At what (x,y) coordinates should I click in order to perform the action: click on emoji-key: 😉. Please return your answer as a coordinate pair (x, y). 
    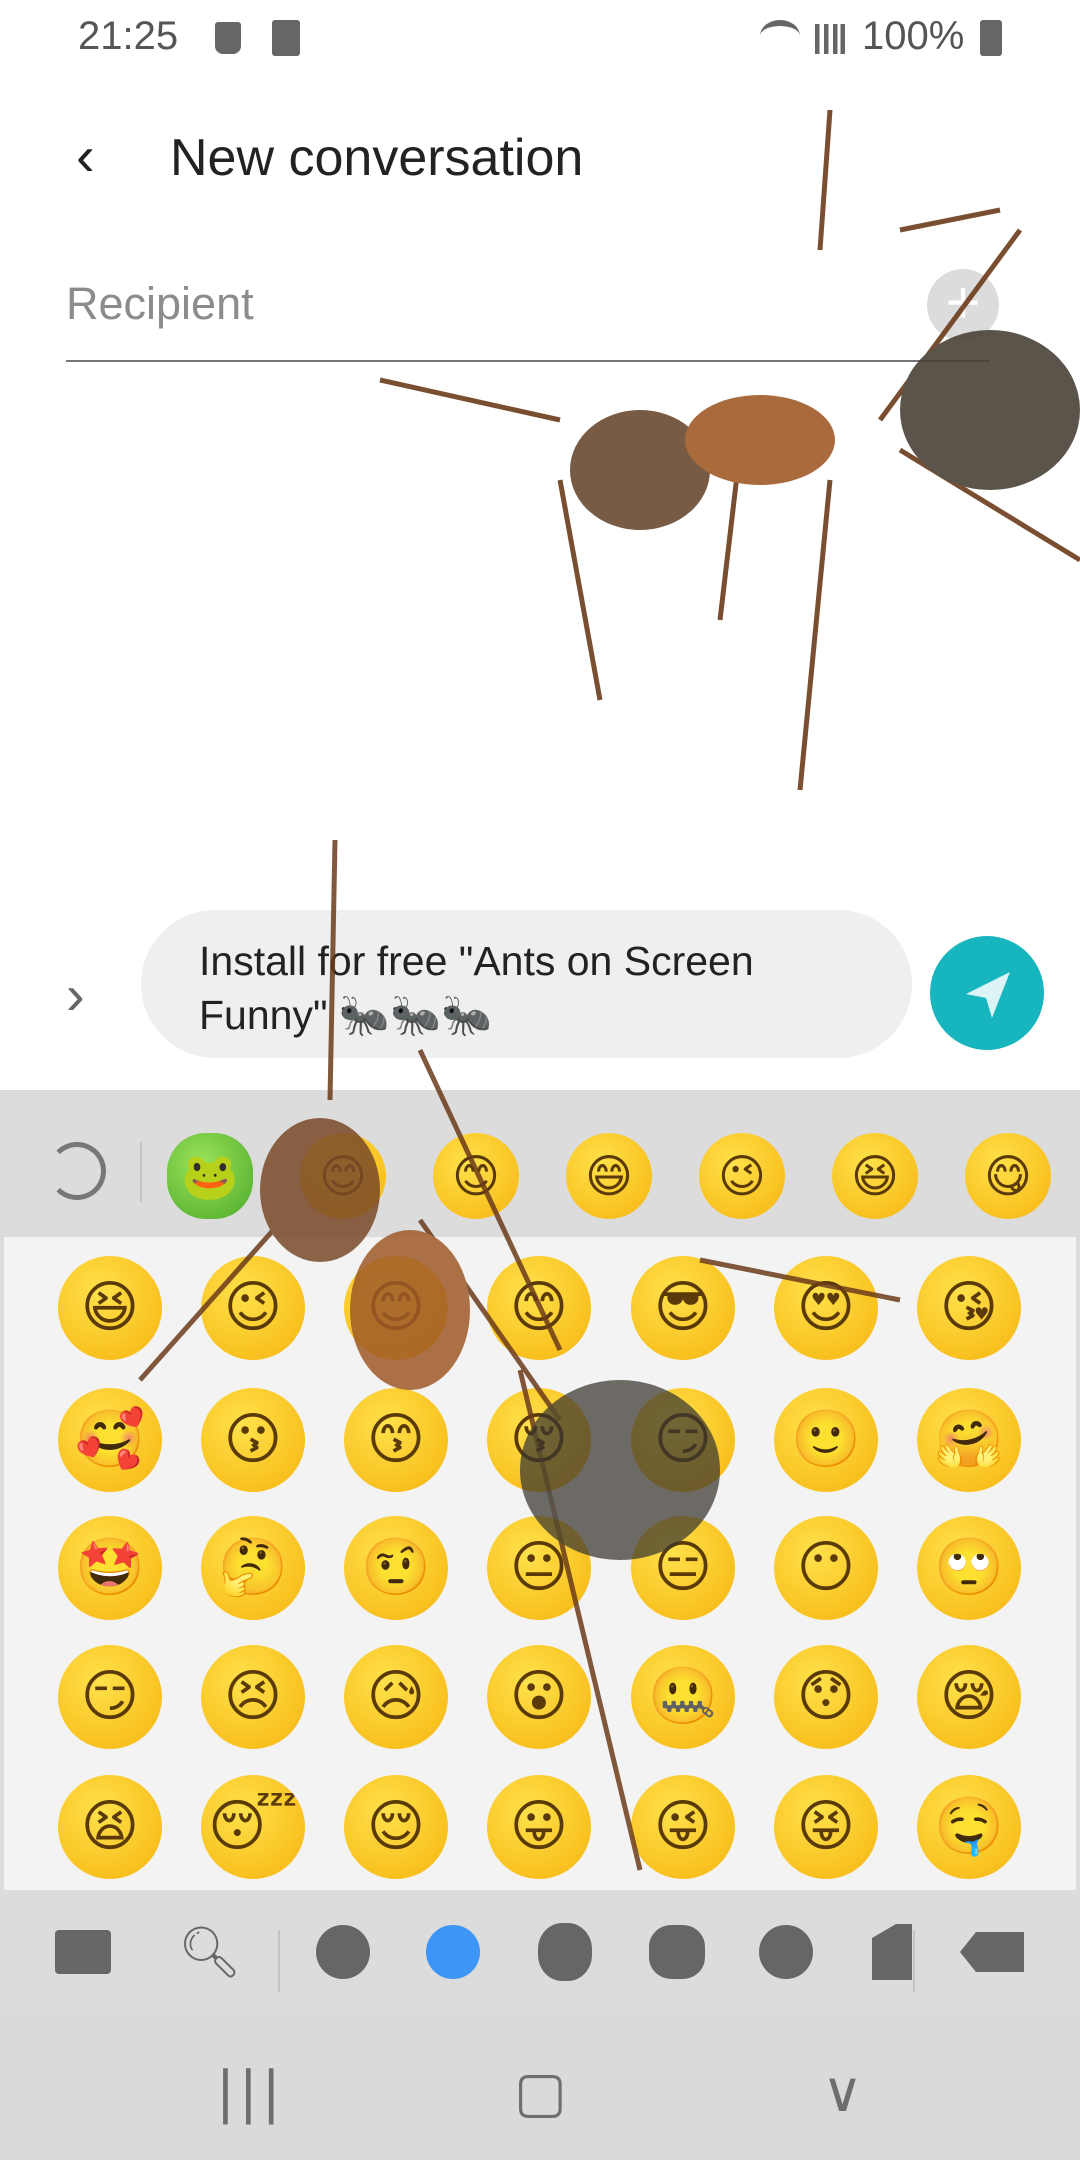
    Looking at the image, I should click on (253, 1308).